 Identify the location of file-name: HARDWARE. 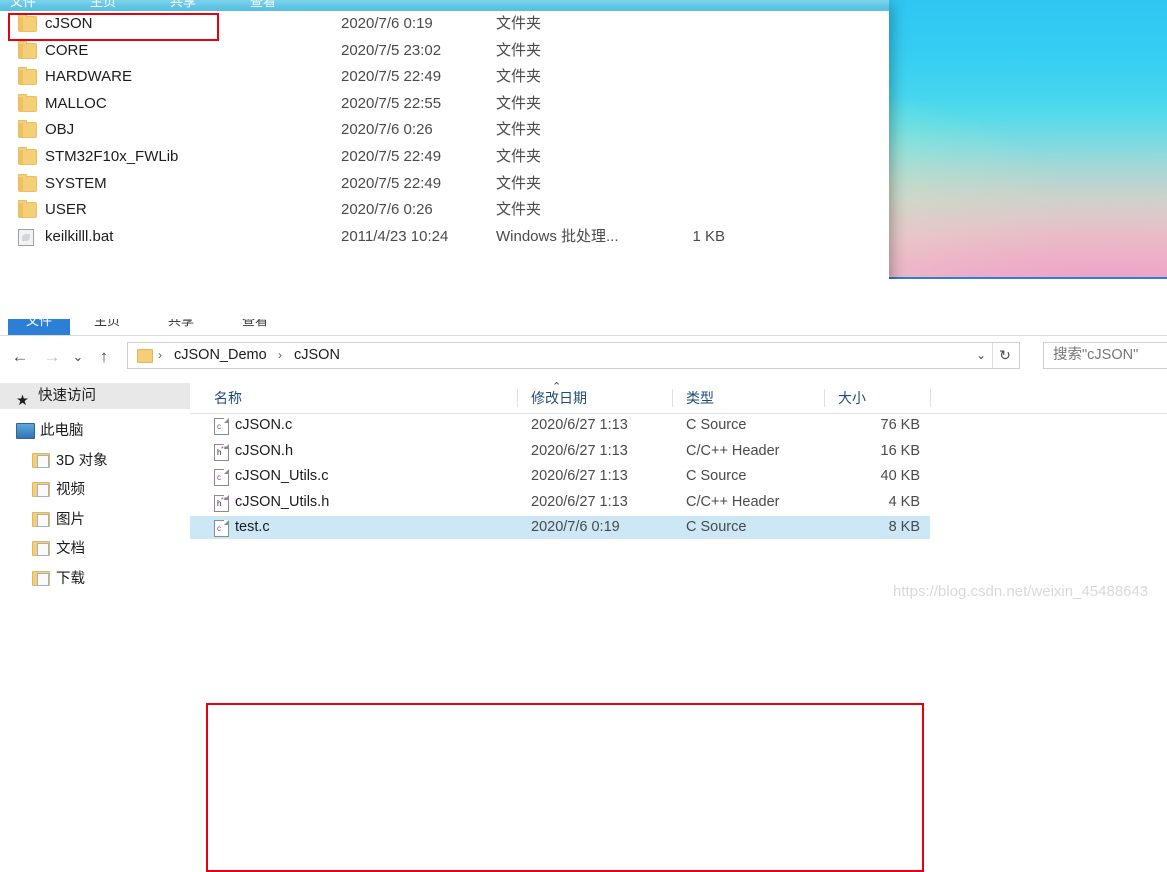
(88, 77).